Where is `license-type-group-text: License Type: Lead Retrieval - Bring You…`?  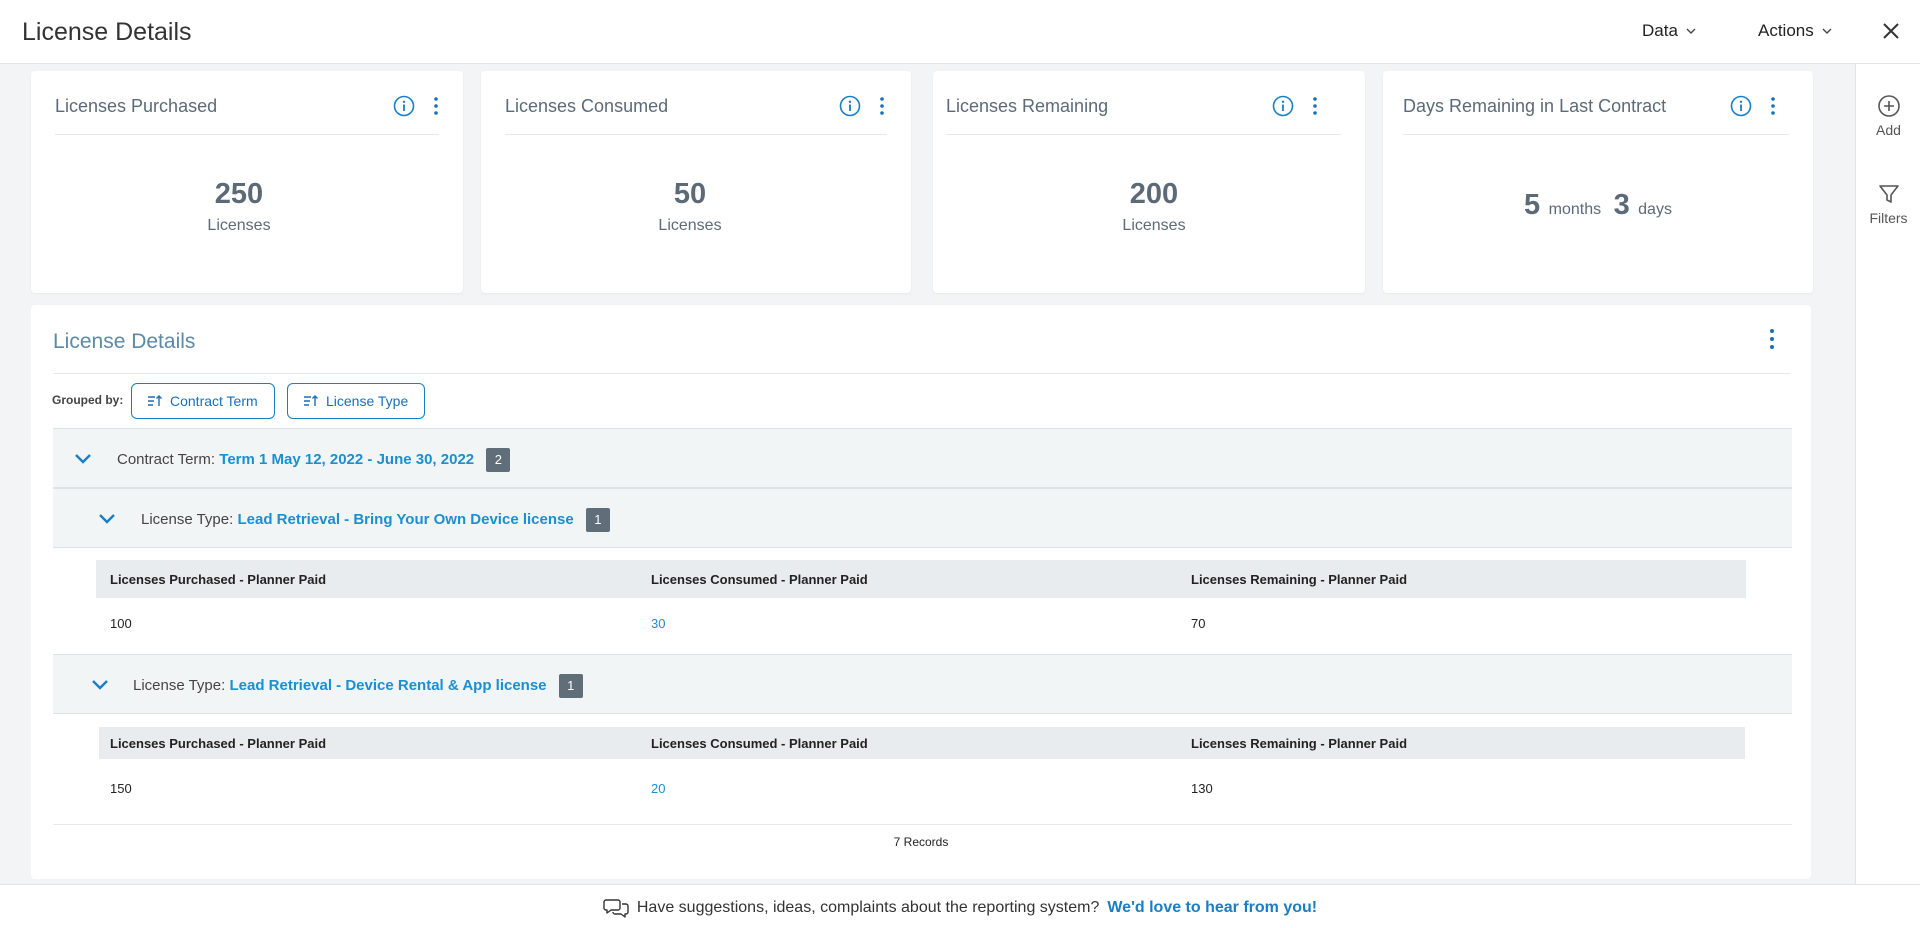
license-type-group-text: License Type: Lead Retrieval - Bring You… is located at coordinates (375, 520).